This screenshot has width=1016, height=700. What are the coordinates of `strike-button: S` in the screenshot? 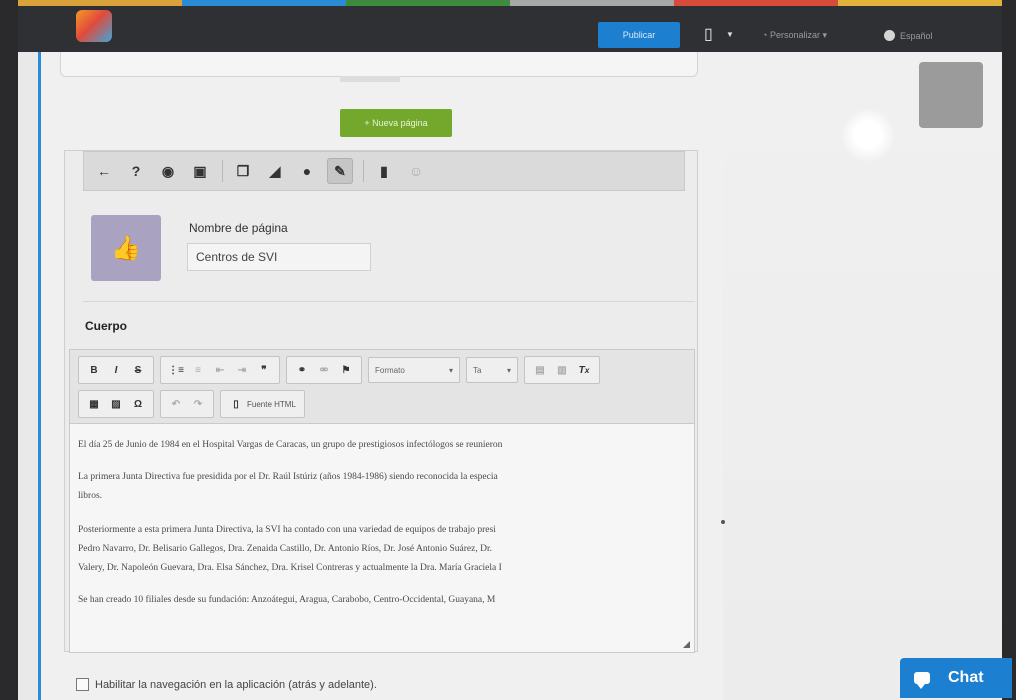 It's located at (138, 370).